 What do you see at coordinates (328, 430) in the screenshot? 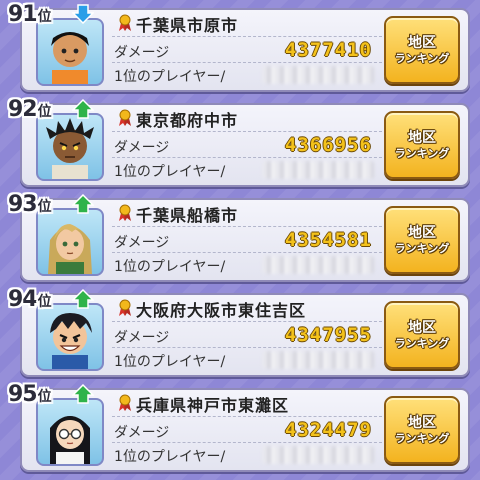
I see `damage-value: 4324479` at bounding box center [328, 430].